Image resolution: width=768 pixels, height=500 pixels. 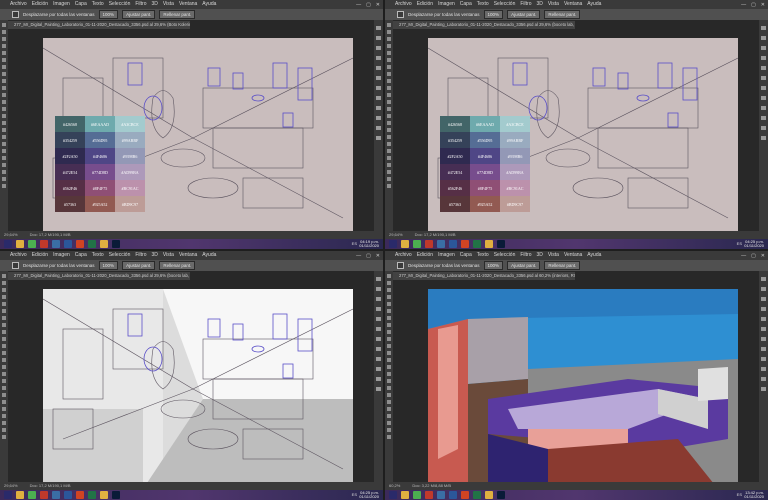 What do you see at coordinates (562, 14) in the screenshot?
I see `fill-screen-button: Rellenar pant.` at bounding box center [562, 14].